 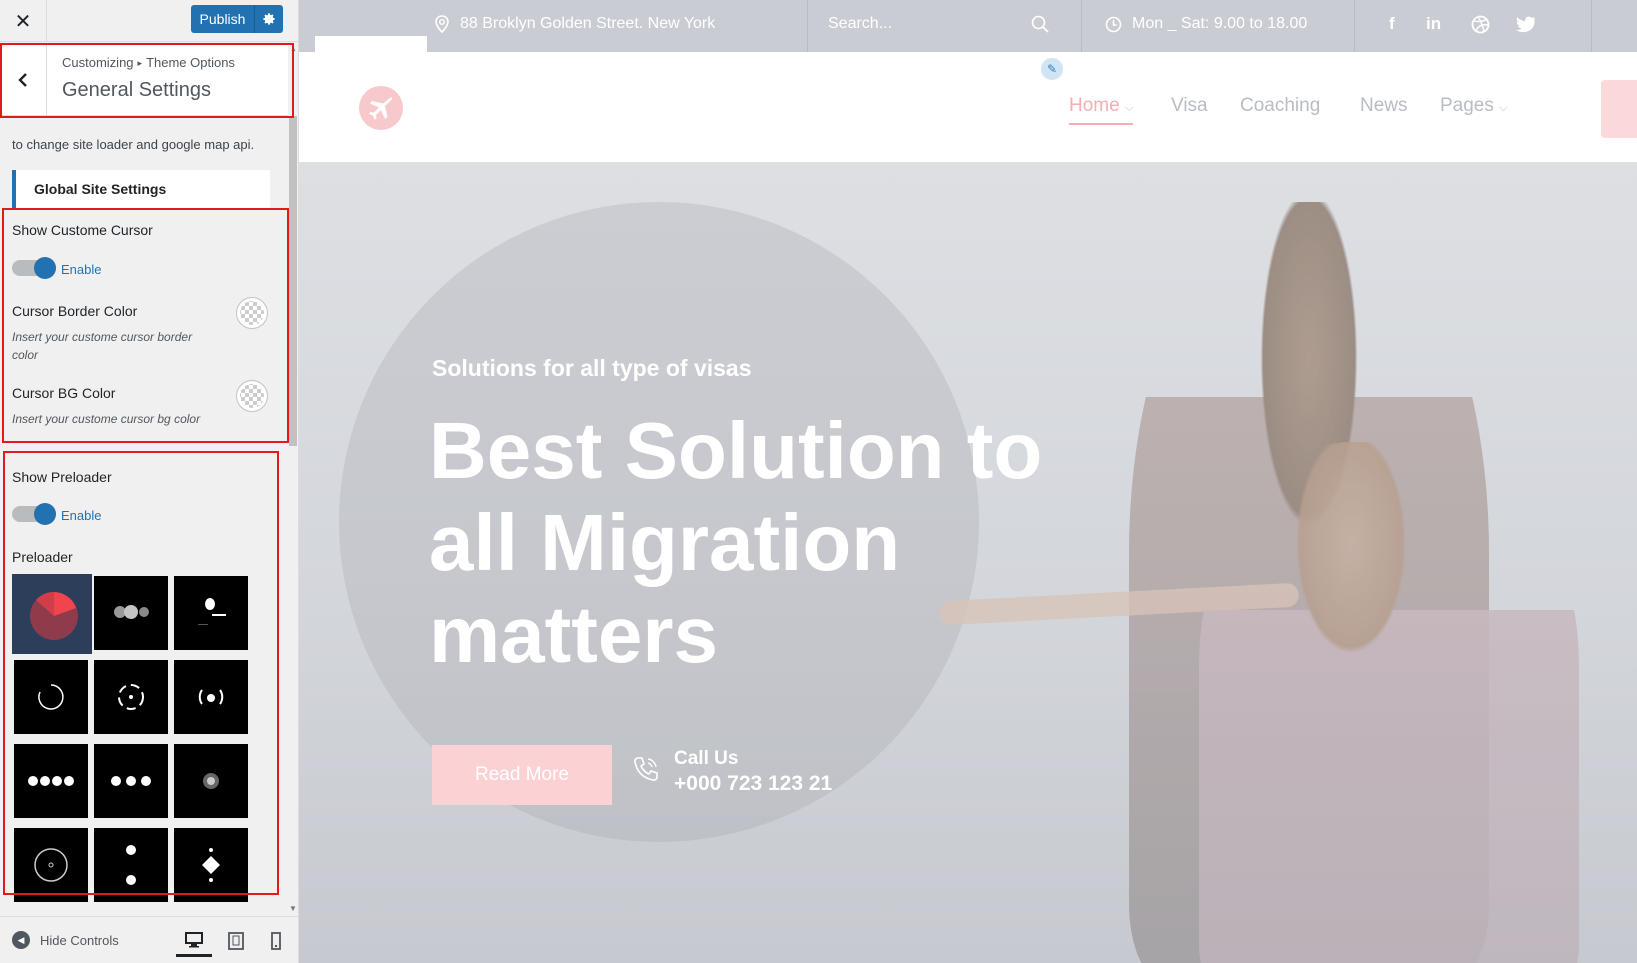 What do you see at coordinates (442, 24) in the screenshot?
I see `location-pin-icon` at bounding box center [442, 24].